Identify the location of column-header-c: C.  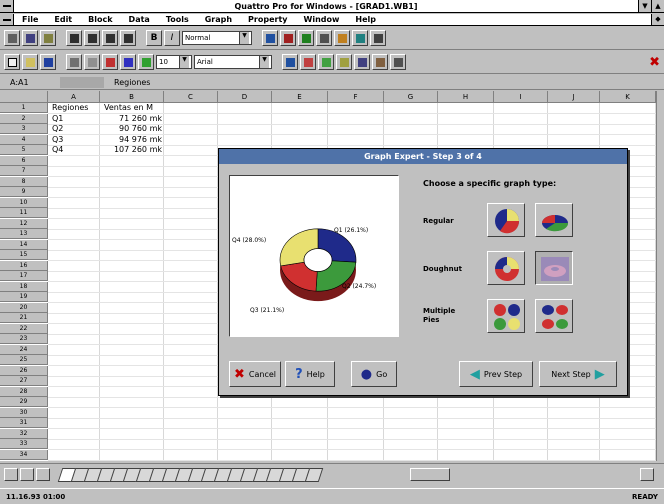
(191, 97).